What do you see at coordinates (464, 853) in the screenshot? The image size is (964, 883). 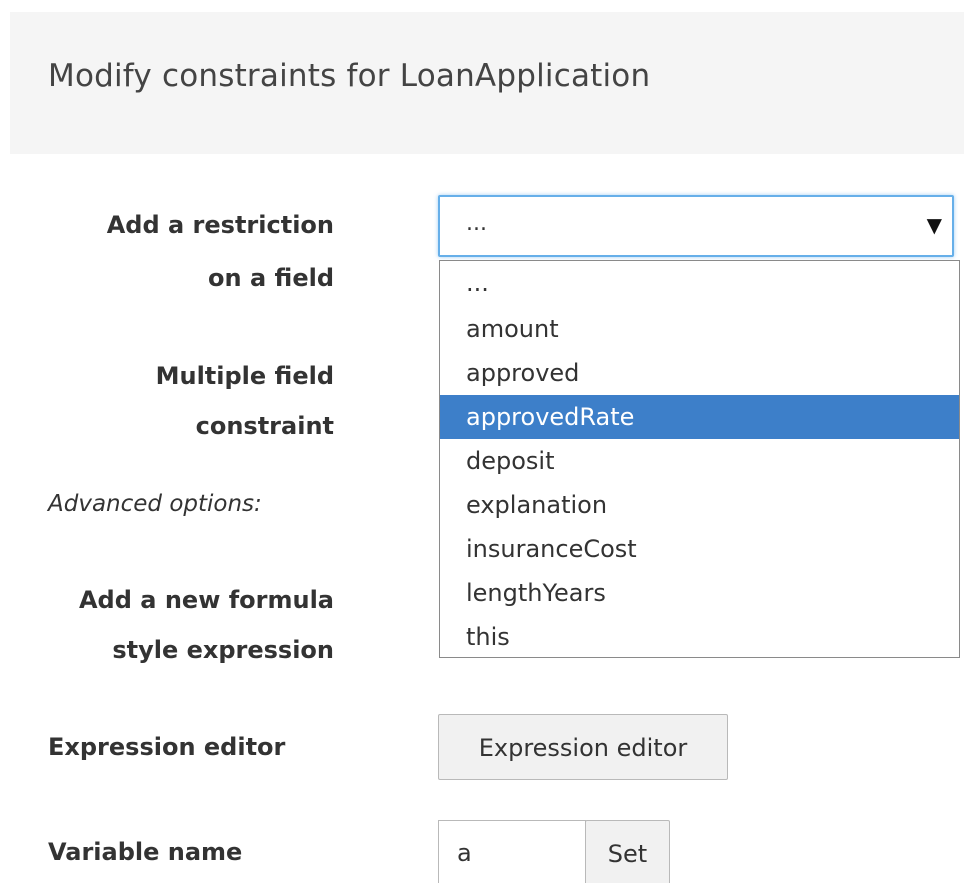 I see `variable-name-value: a` at bounding box center [464, 853].